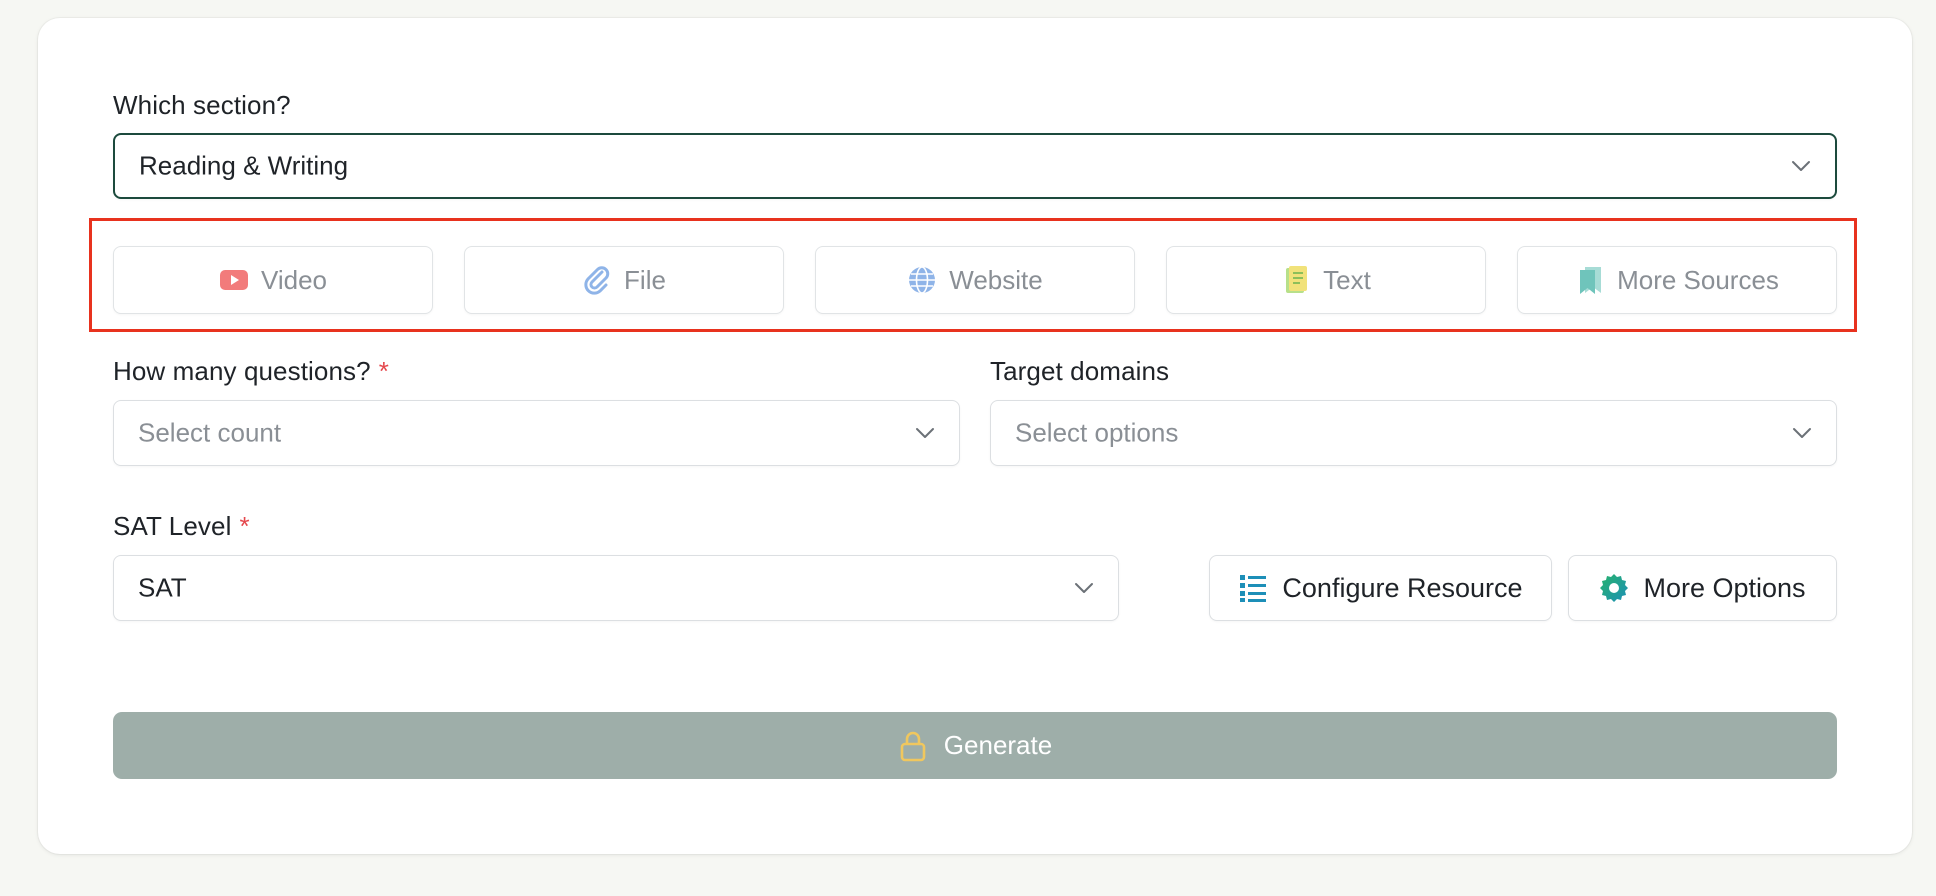  Describe the element at coordinates (1097, 432) in the screenshot. I see `target-domains-placeholder: Select options` at that location.